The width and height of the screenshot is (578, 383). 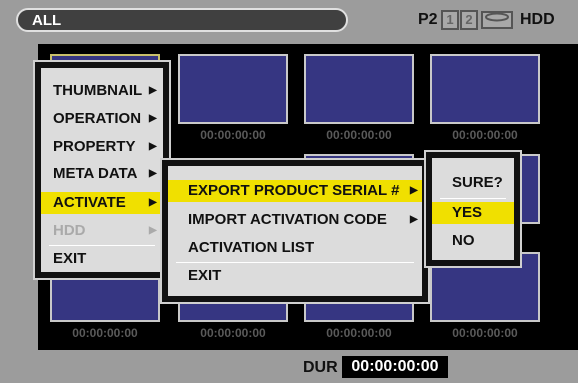 I want to click on yes-option: YES, so click(x=473, y=213).